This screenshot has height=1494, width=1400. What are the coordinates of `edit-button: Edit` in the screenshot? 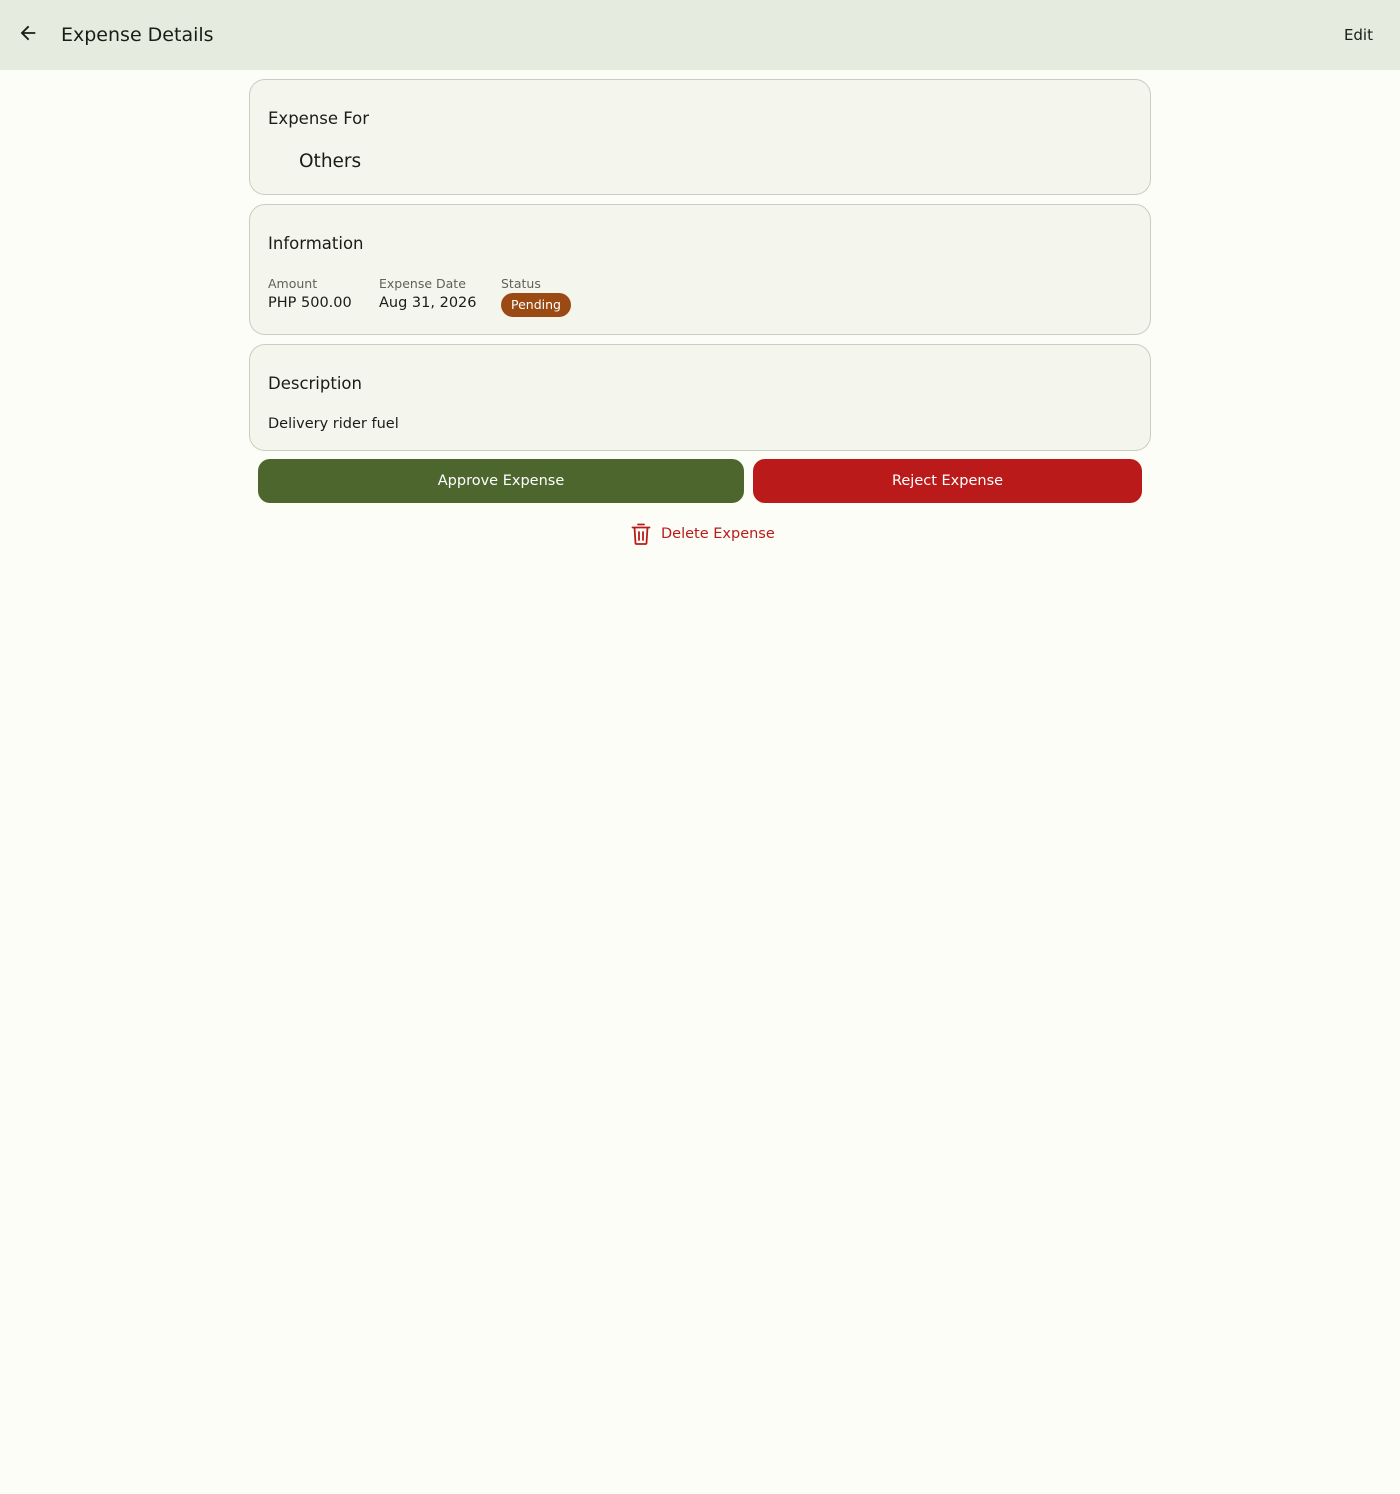 It's located at (1358, 35).